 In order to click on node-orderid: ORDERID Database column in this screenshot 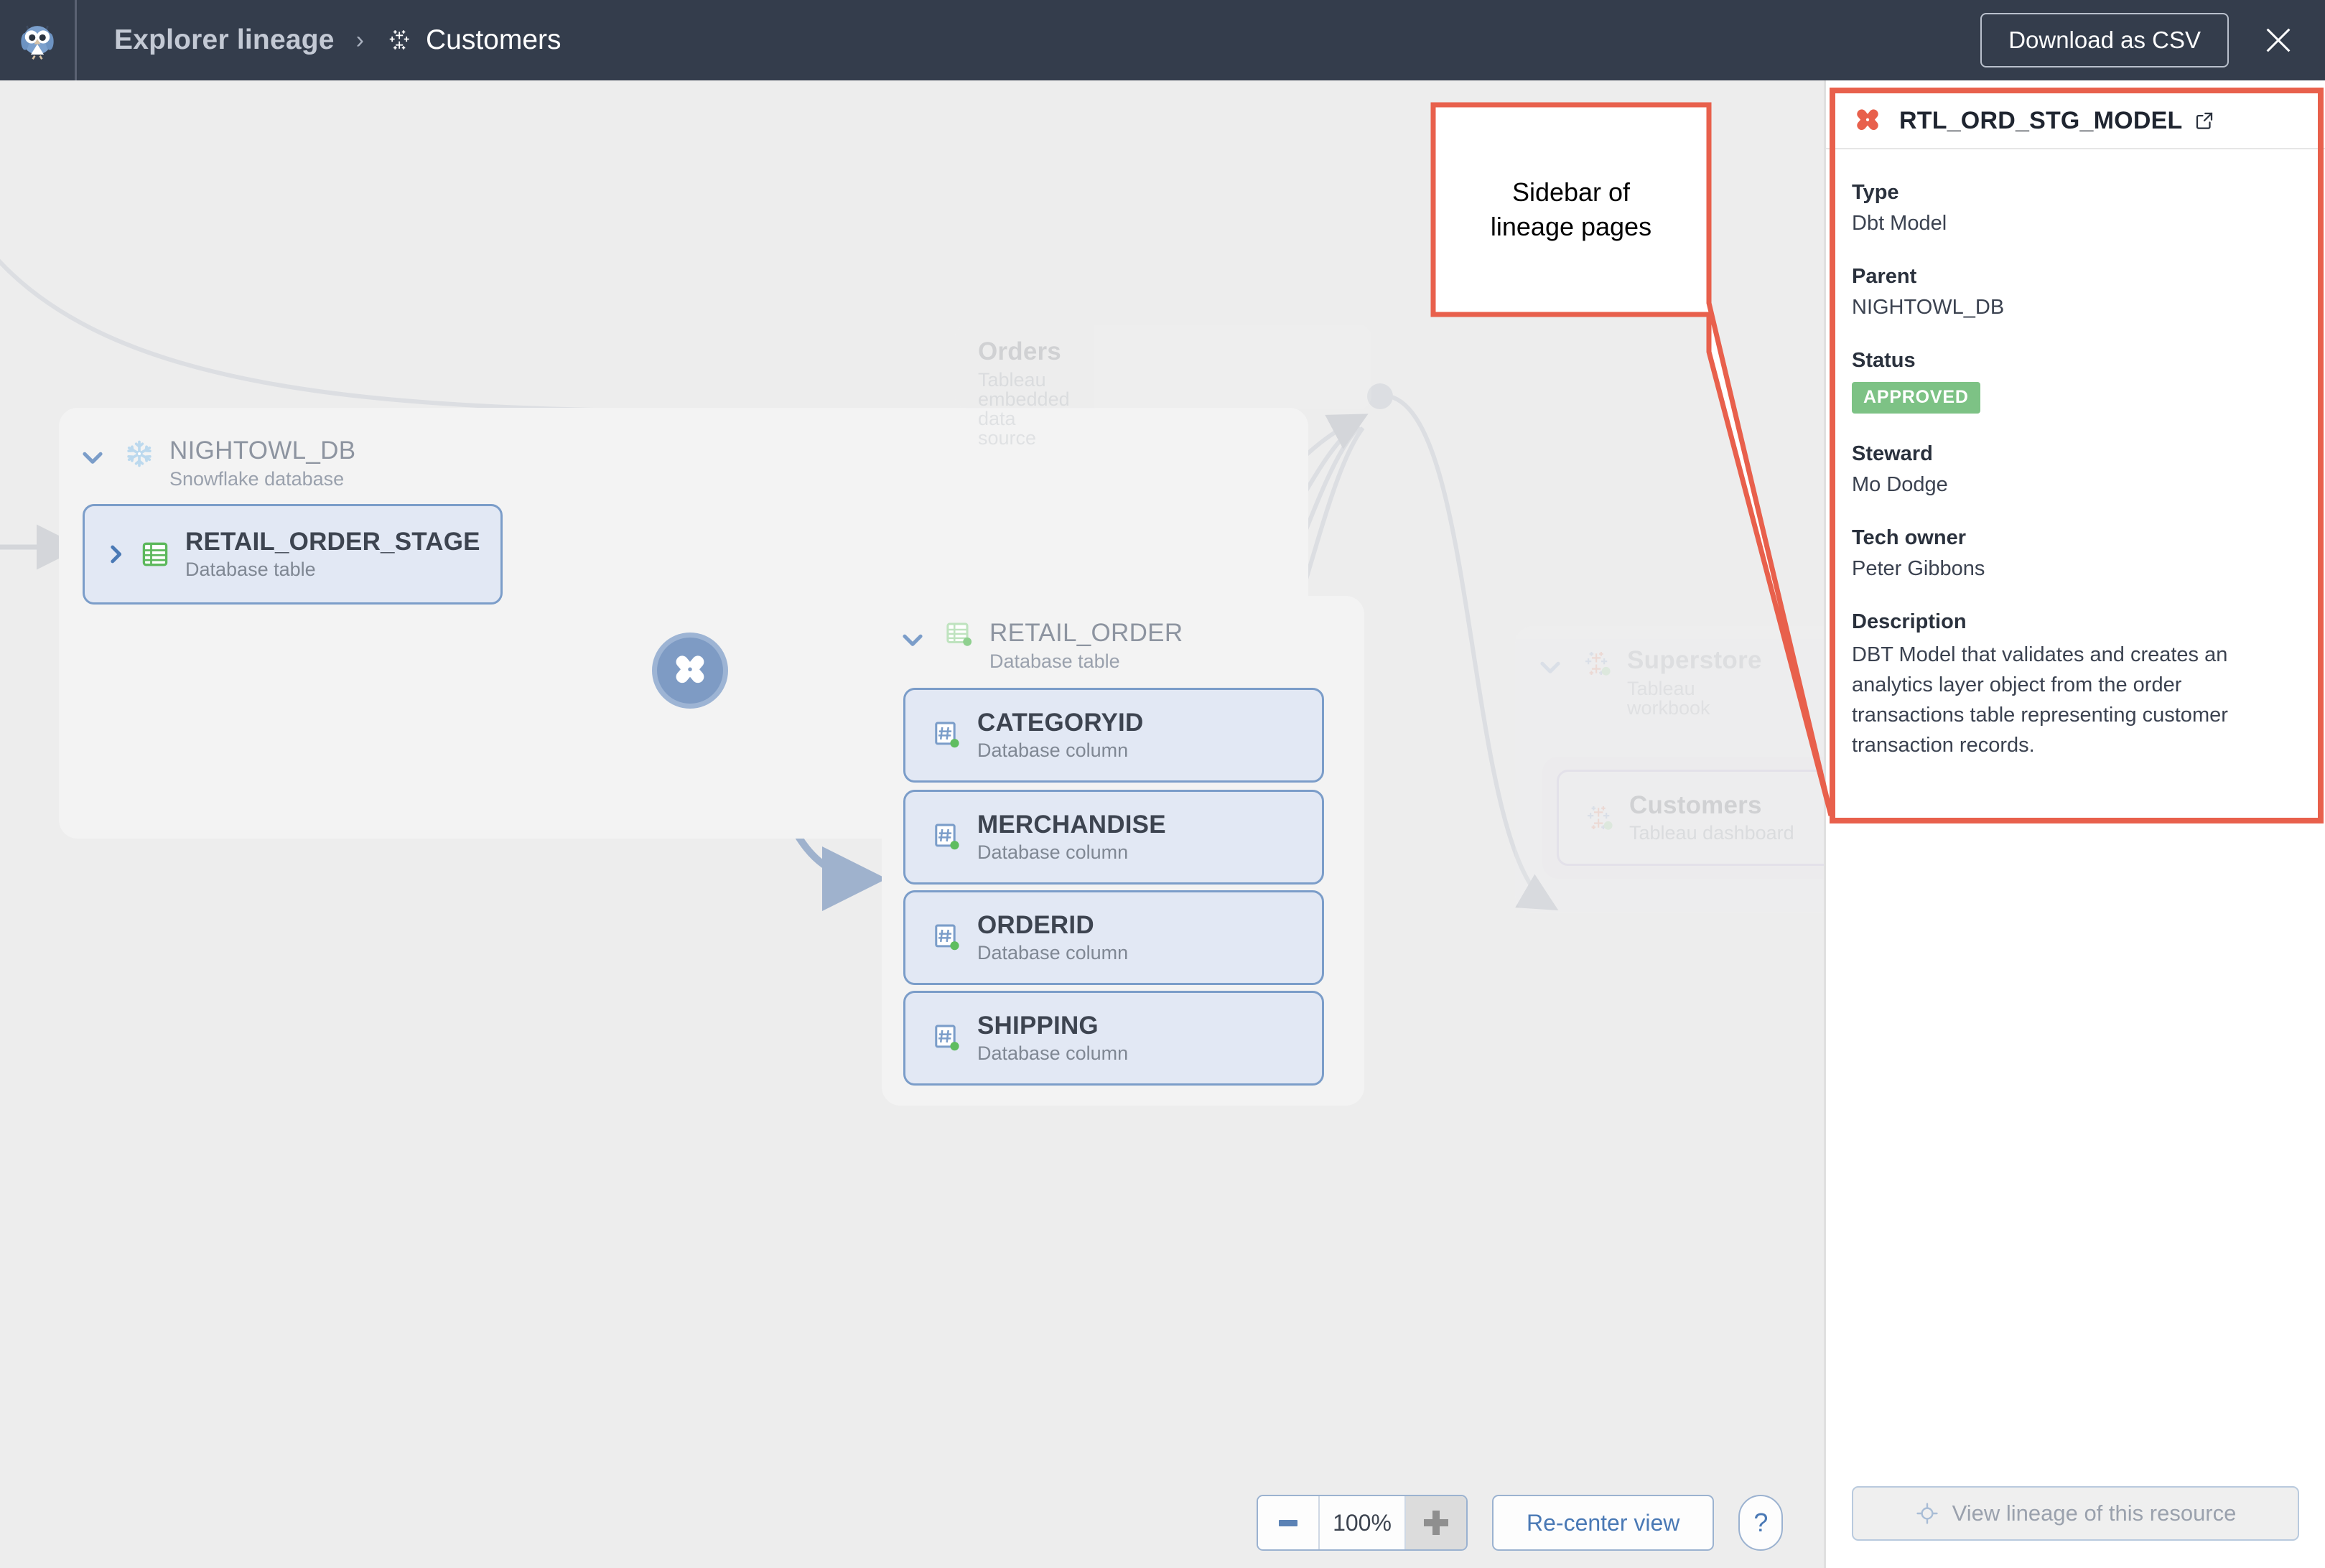, I will do `click(1113, 937)`.